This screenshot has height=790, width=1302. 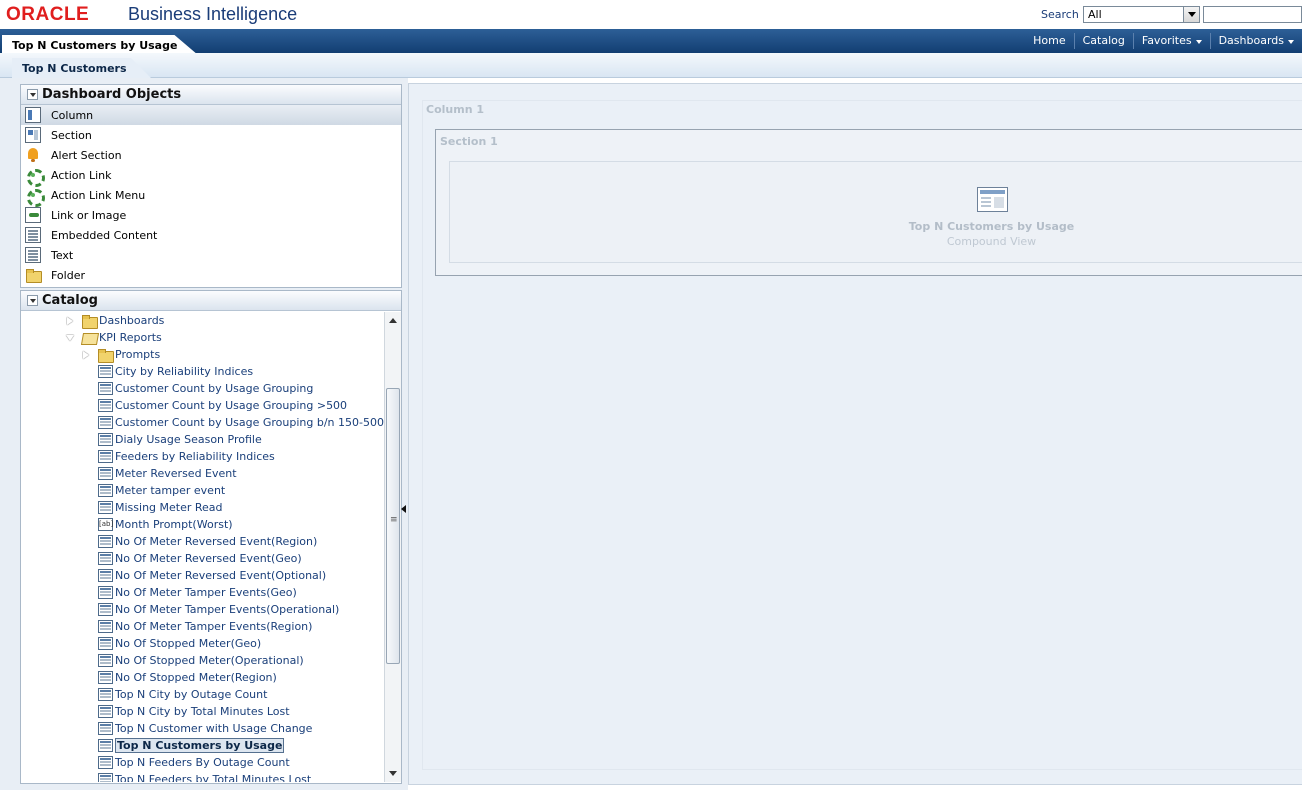 What do you see at coordinates (213, 14) in the screenshot?
I see `product-title: Business Intelligence` at bounding box center [213, 14].